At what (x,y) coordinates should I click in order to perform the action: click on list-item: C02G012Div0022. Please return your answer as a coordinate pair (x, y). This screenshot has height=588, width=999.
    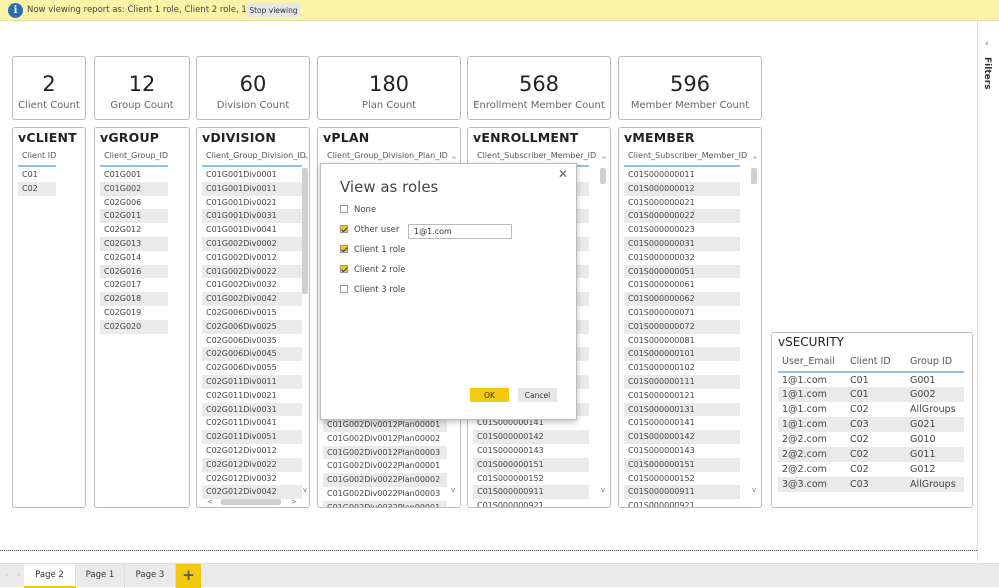
    Looking at the image, I should click on (252, 464).